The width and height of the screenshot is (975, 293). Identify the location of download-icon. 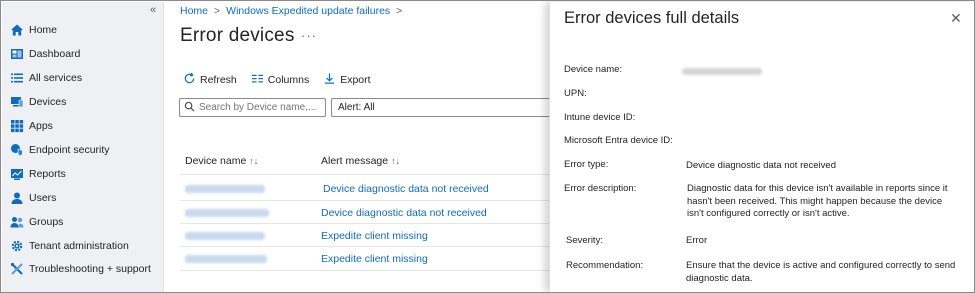
(329, 80).